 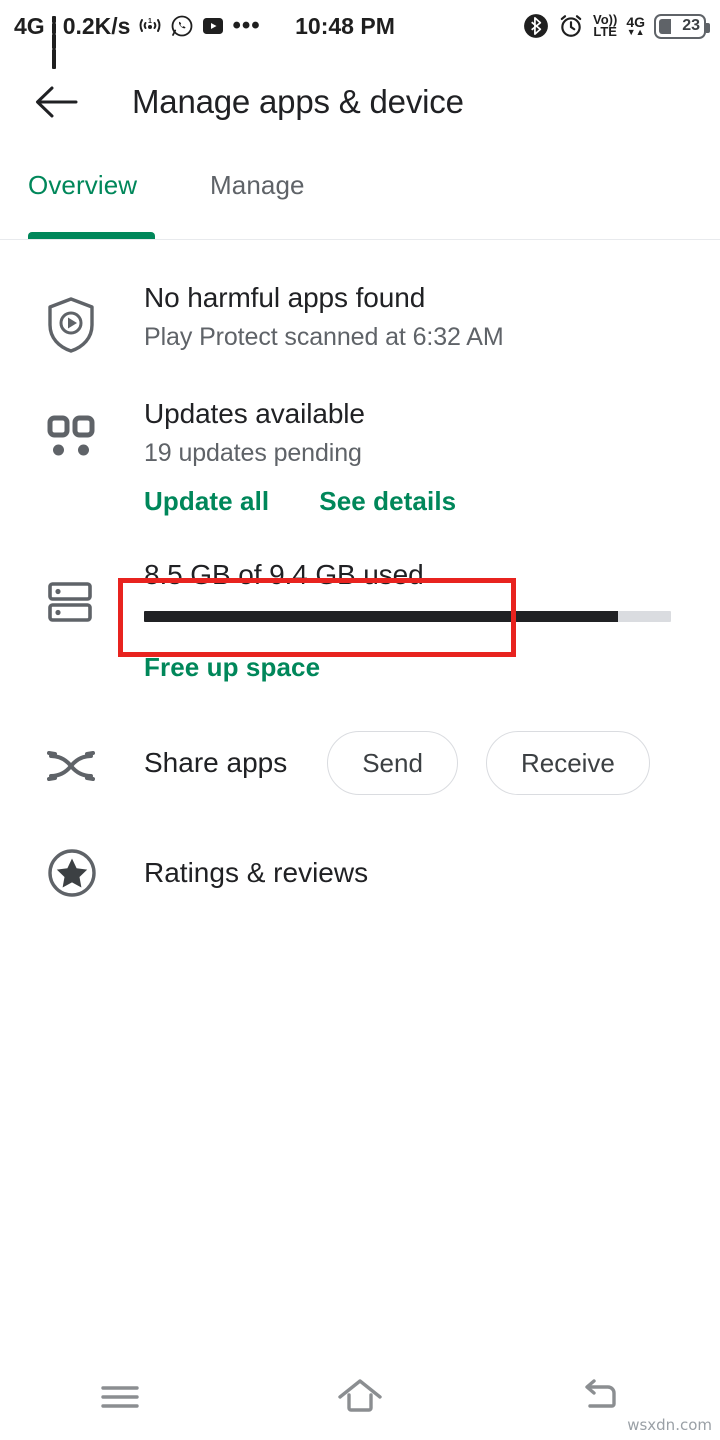 I want to click on updates-subtitle: 19 updates pending, so click(x=253, y=453).